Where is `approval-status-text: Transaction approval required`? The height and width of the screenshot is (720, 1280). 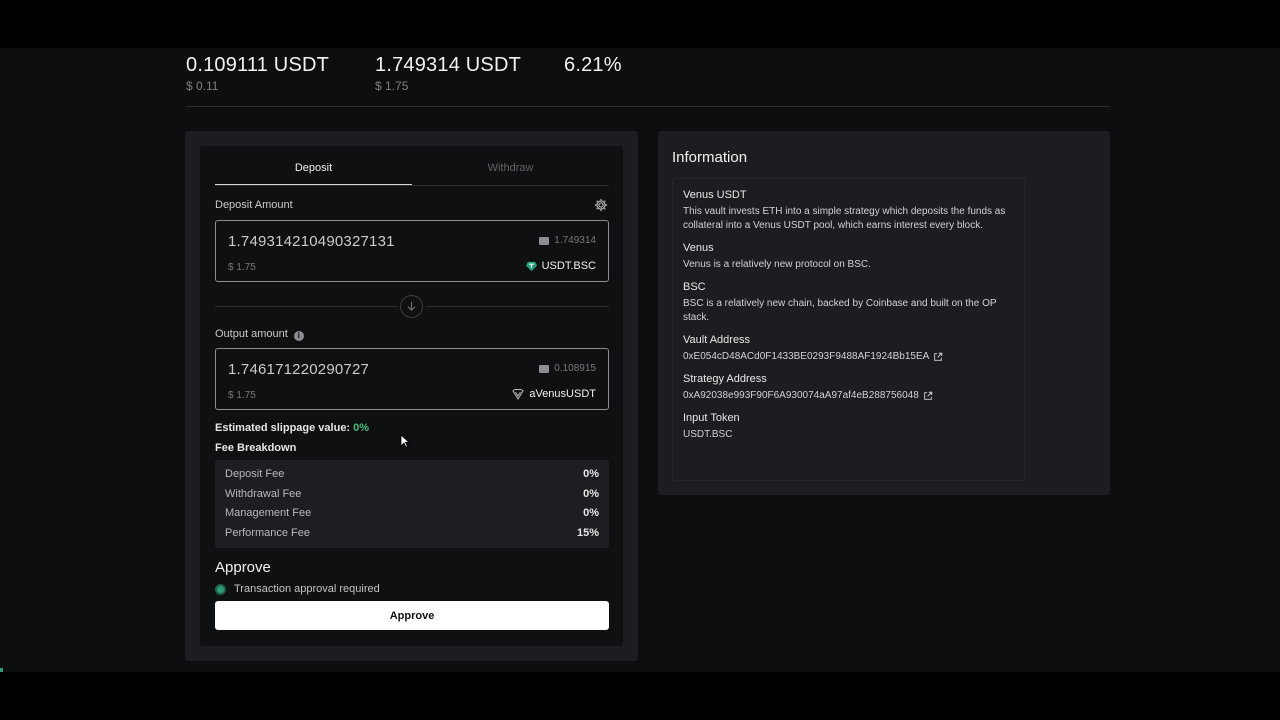
approval-status-text: Transaction approval required is located at coordinates (307, 589).